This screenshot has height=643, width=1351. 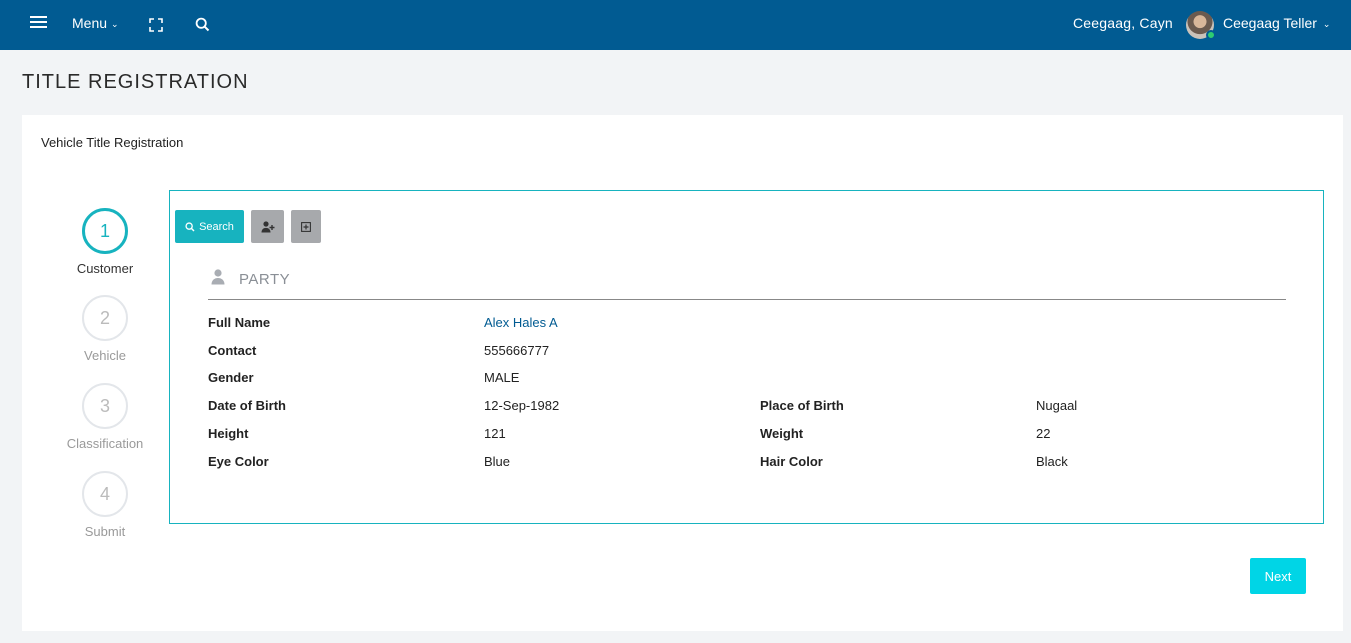 What do you see at coordinates (238, 461) in the screenshot?
I see `eye-color-label: Eye Color` at bounding box center [238, 461].